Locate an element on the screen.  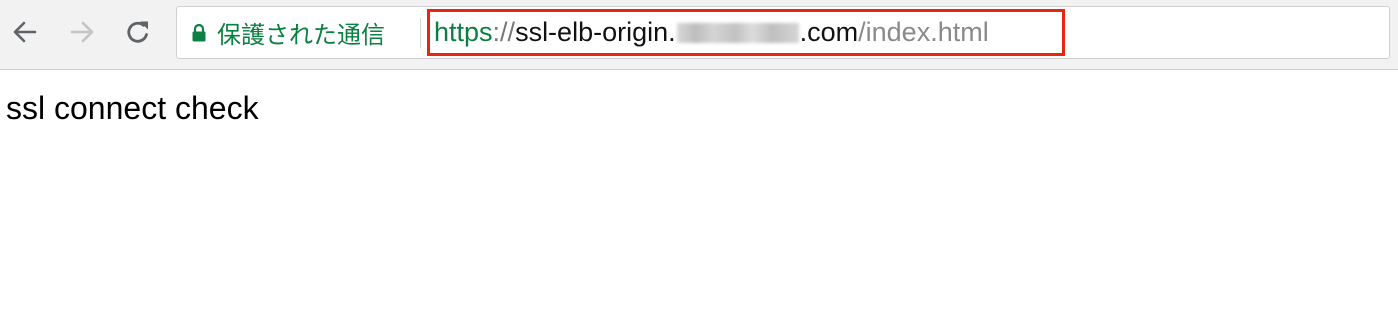
url-host-prefix: ssl-elb-origin. is located at coordinates (595, 32).